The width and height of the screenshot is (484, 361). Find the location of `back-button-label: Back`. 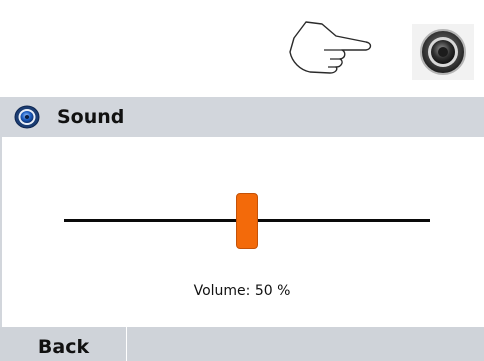

back-button-label: Back is located at coordinates (63, 347).